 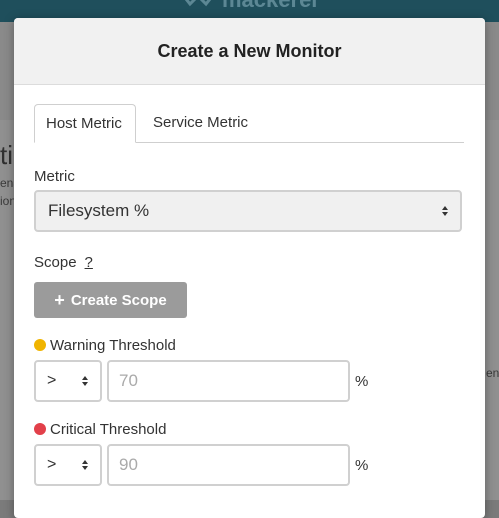 What do you see at coordinates (118, 300) in the screenshot?
I see `create-scope-label: Create Scope` at bounding box center [118, 300].